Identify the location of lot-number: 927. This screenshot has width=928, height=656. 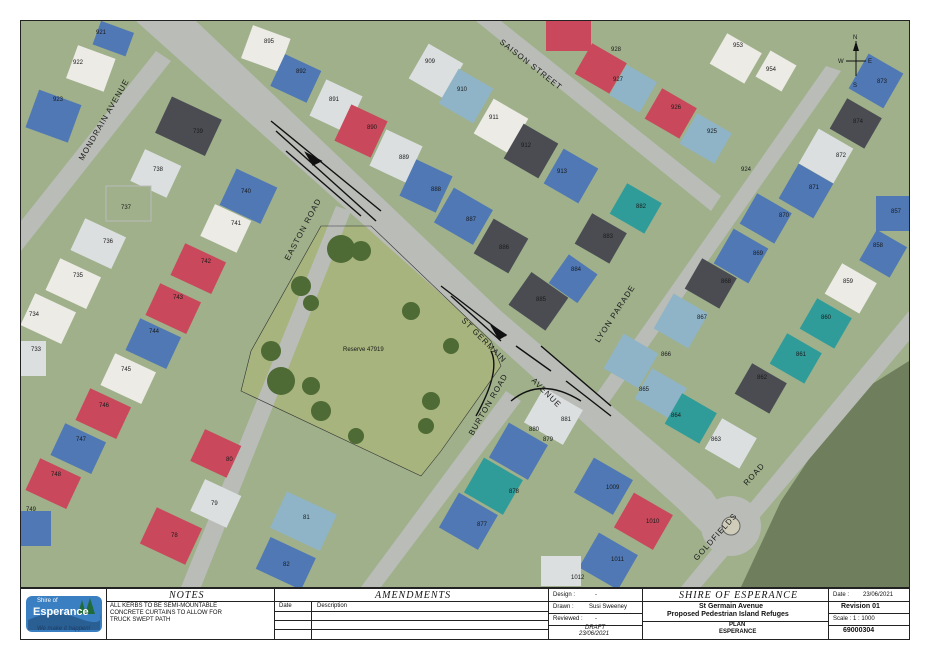
(618, 80).